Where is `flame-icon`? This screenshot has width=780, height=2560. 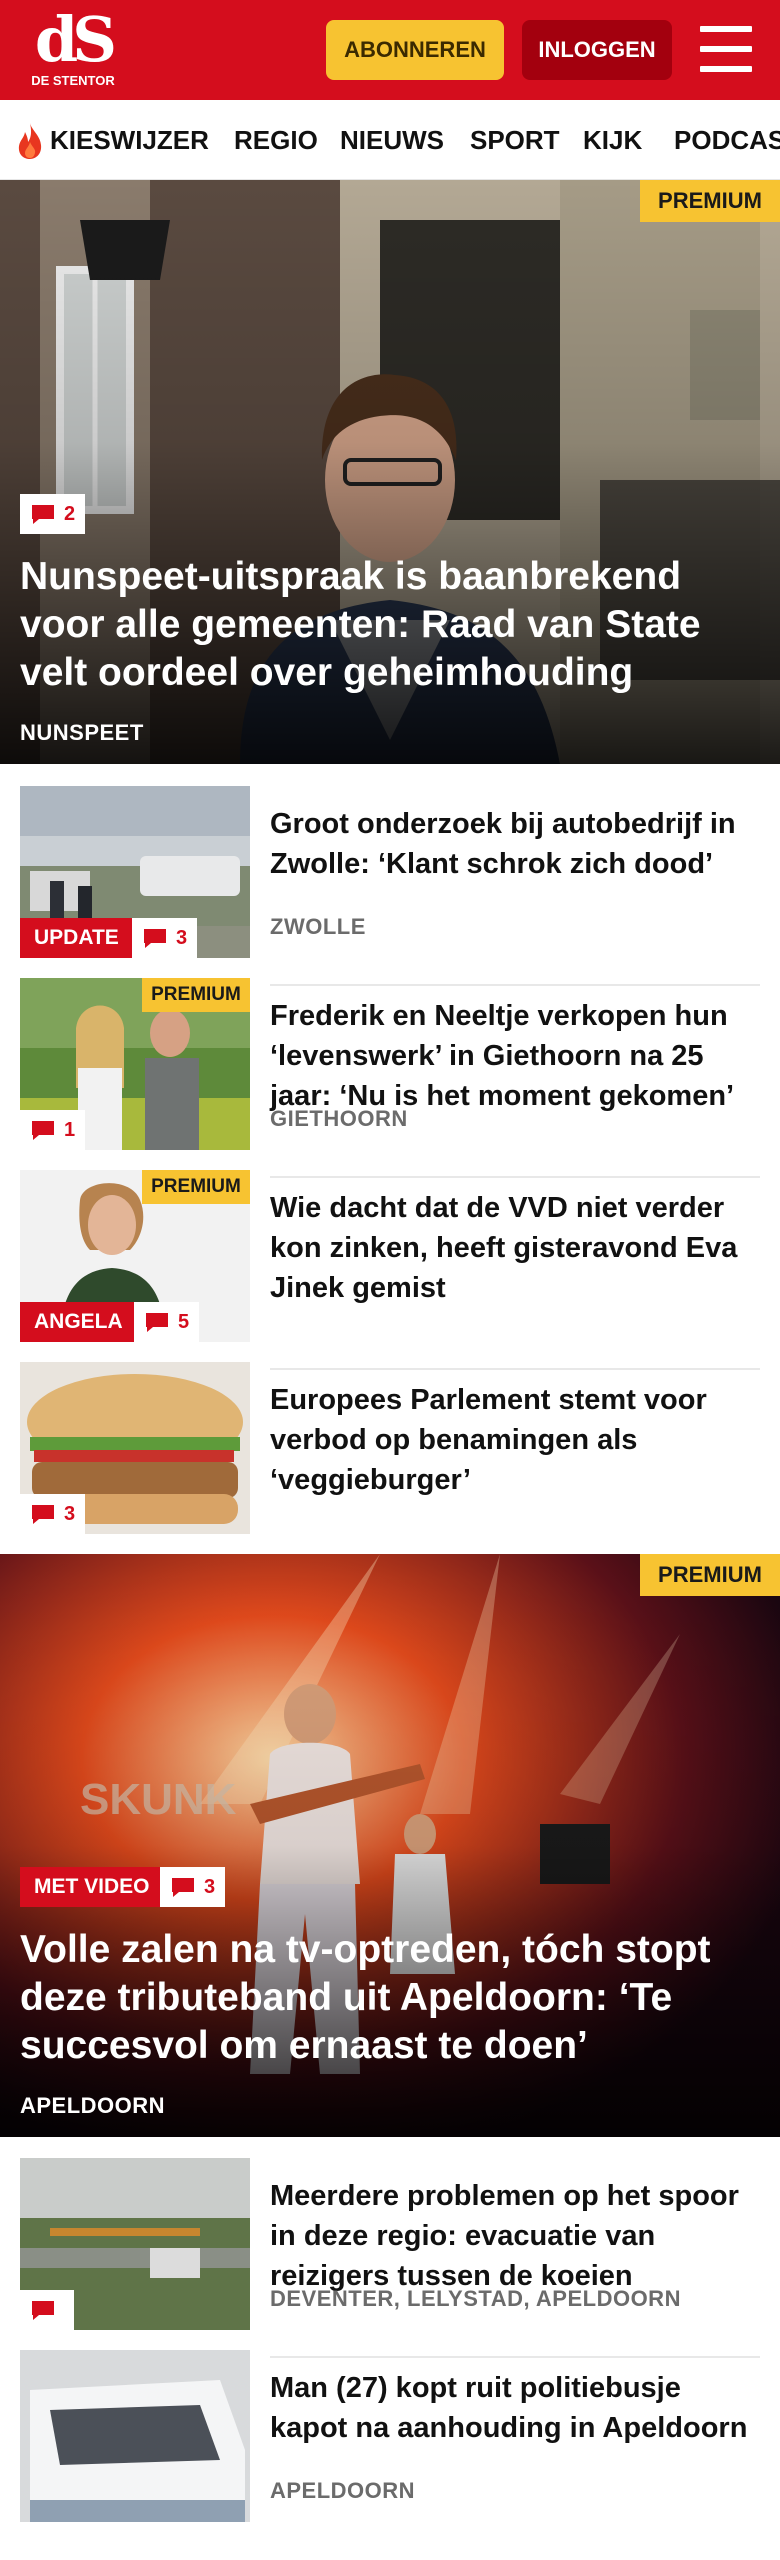 flame-icon is located at coordinates (30, 141).